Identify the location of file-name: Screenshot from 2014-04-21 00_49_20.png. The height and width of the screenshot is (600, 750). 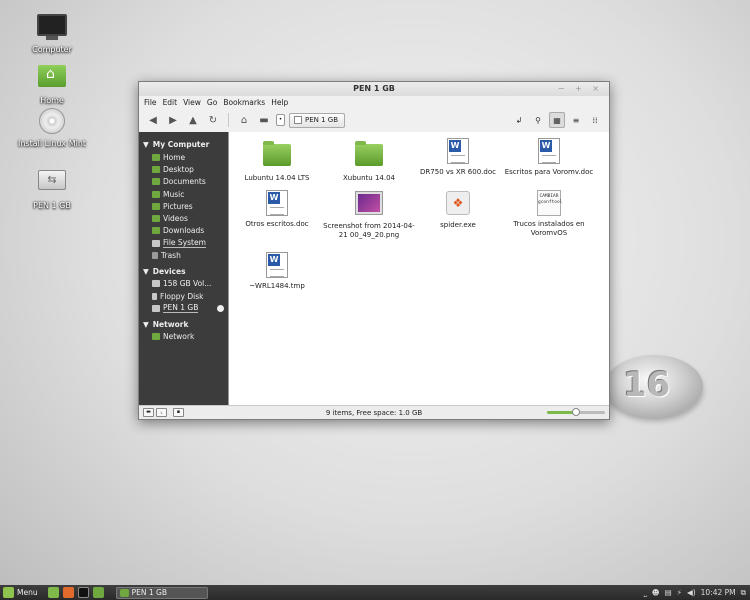
(369, 230).